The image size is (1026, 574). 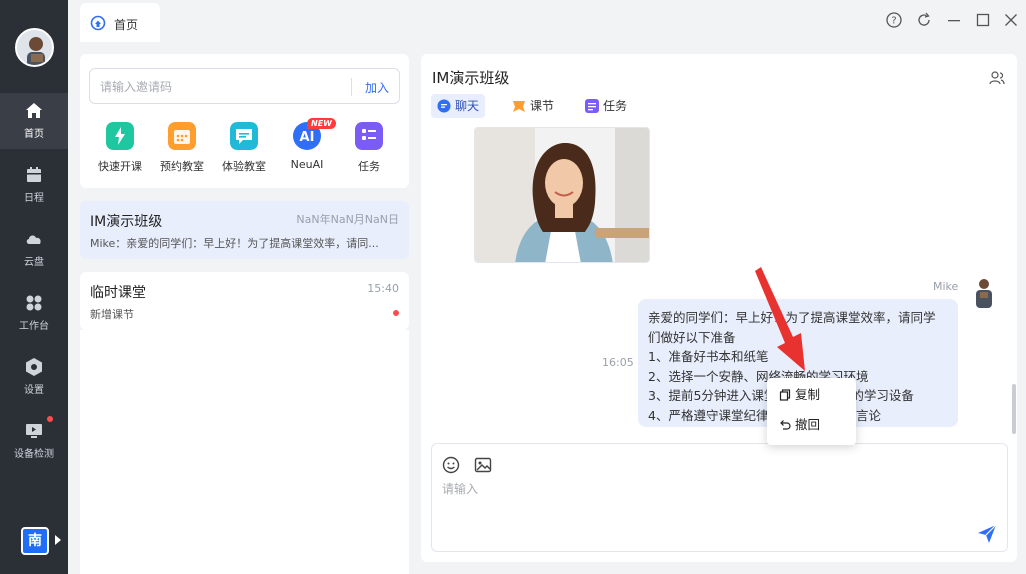 I want to click on chat-icon, so click(x=444, y=106).